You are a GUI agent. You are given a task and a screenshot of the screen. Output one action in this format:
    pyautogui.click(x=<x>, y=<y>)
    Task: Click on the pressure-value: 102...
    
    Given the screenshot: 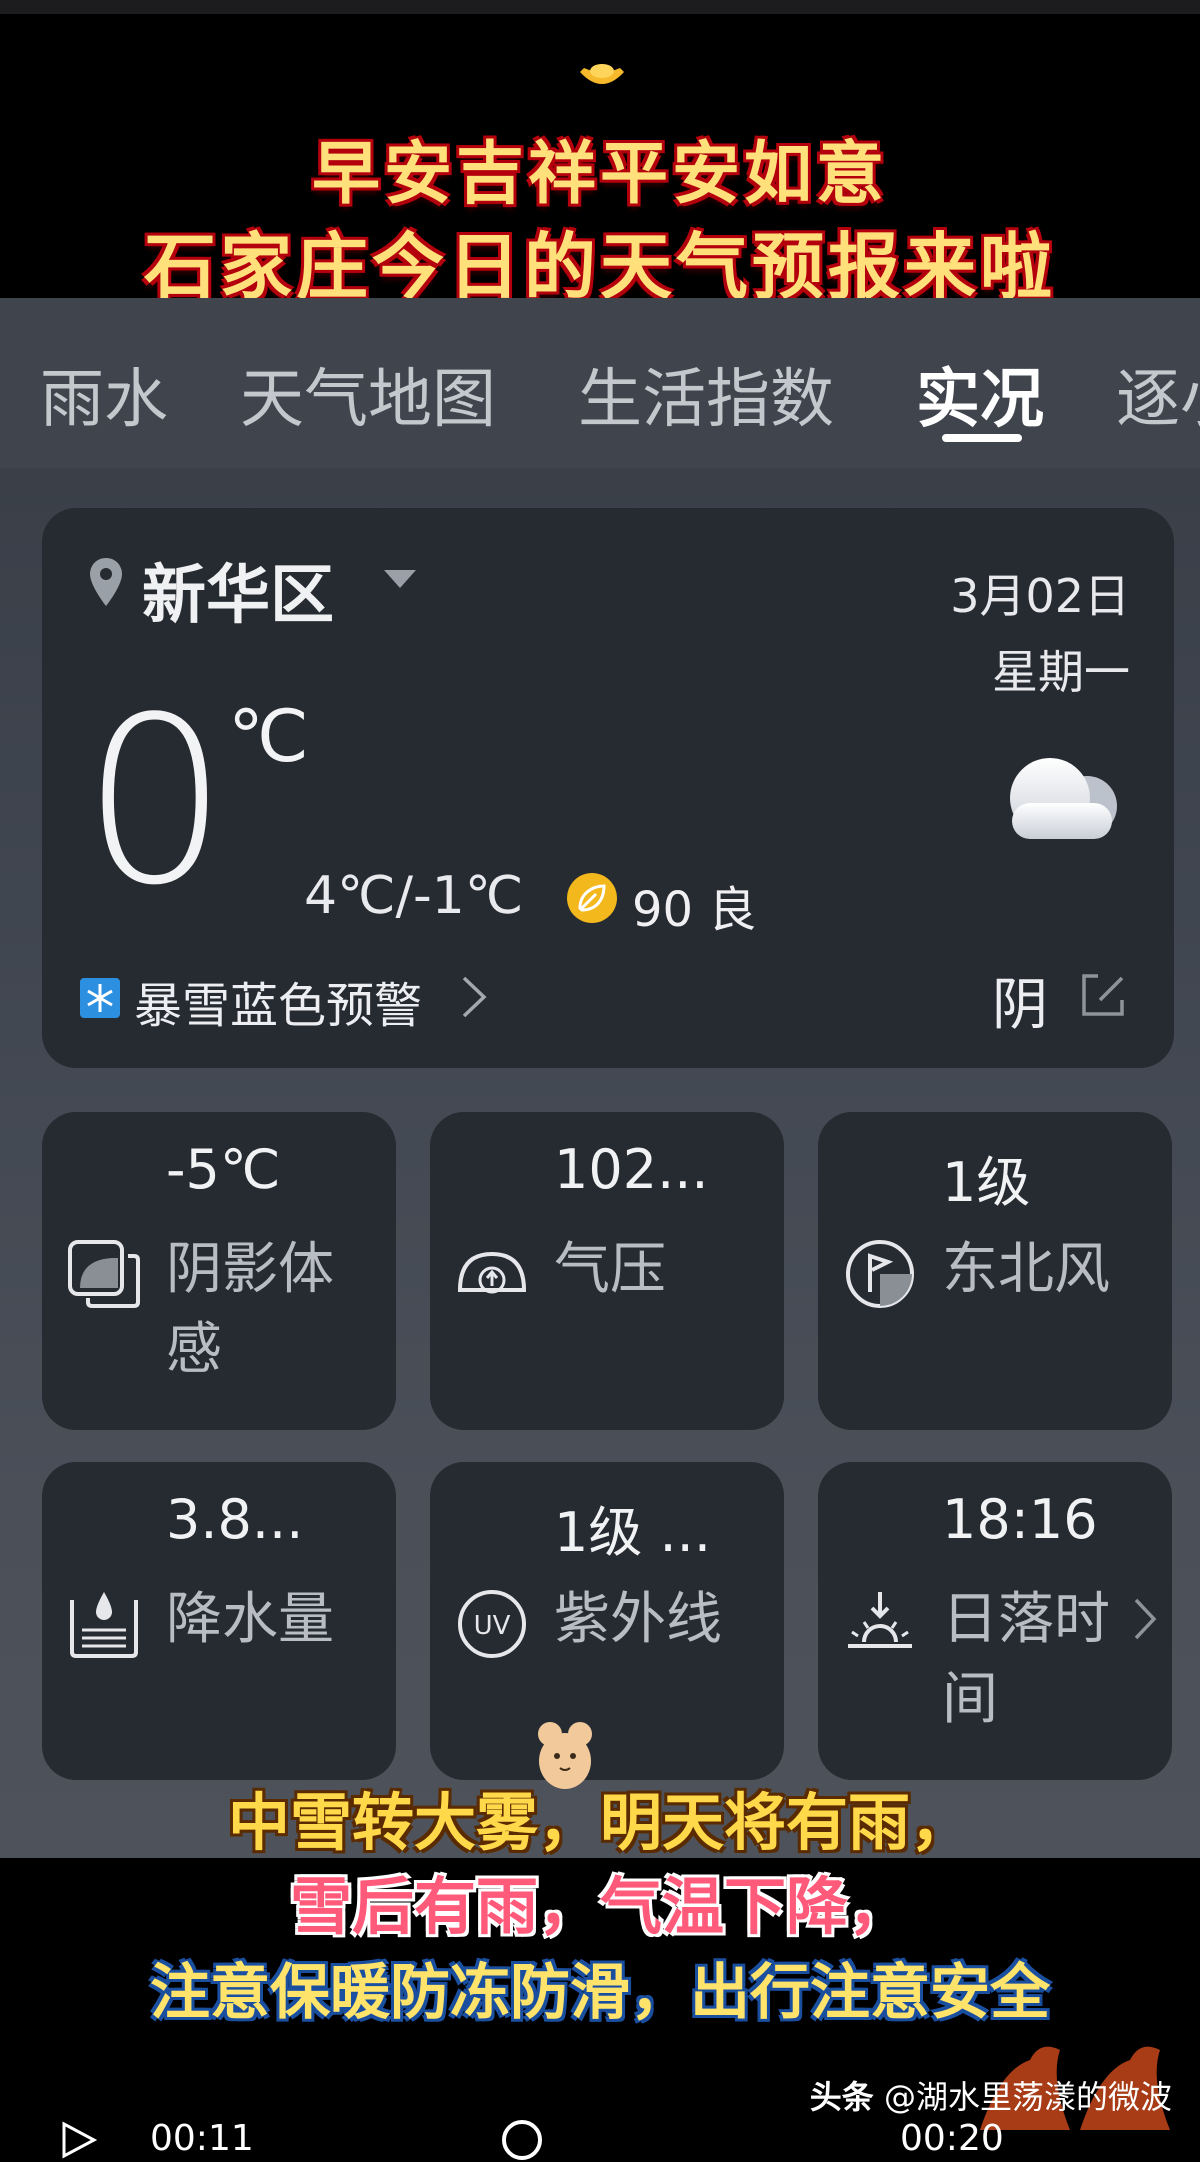 What is the action you would take?
    pyautogui.click(x=631, y=1169)
    